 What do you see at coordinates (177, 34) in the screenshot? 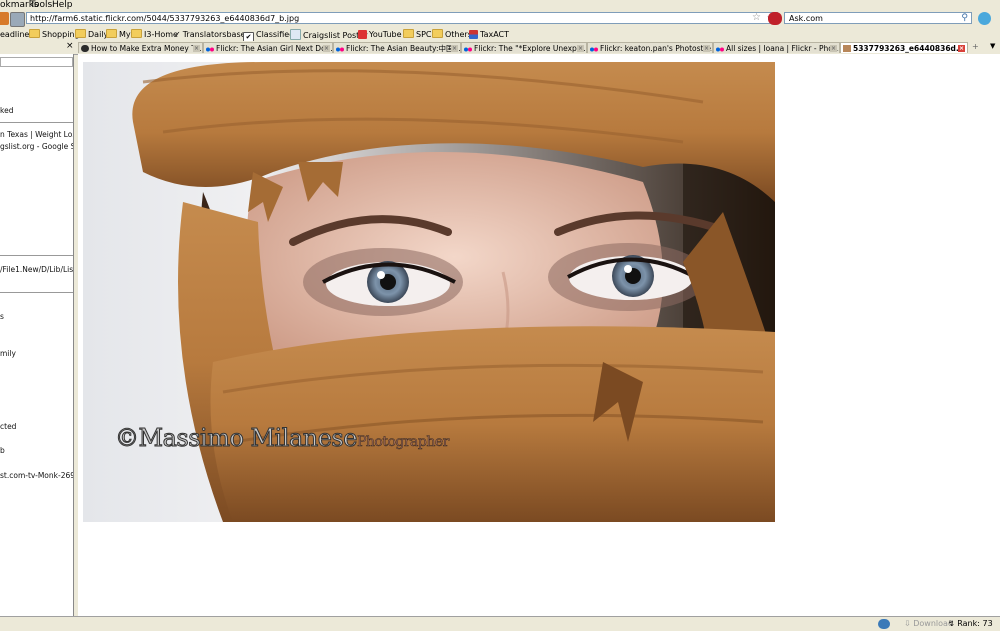
I see `check-icon: ✓` at bounding box center [177, 34].